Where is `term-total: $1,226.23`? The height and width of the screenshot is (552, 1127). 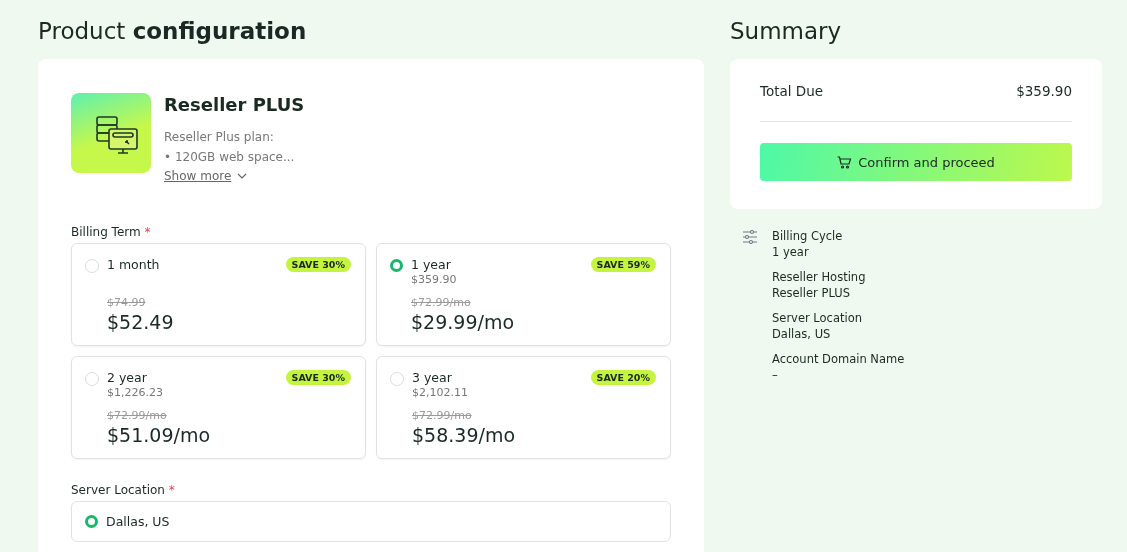 term-total: $1,226.23 is located at coordinates (135, 393).